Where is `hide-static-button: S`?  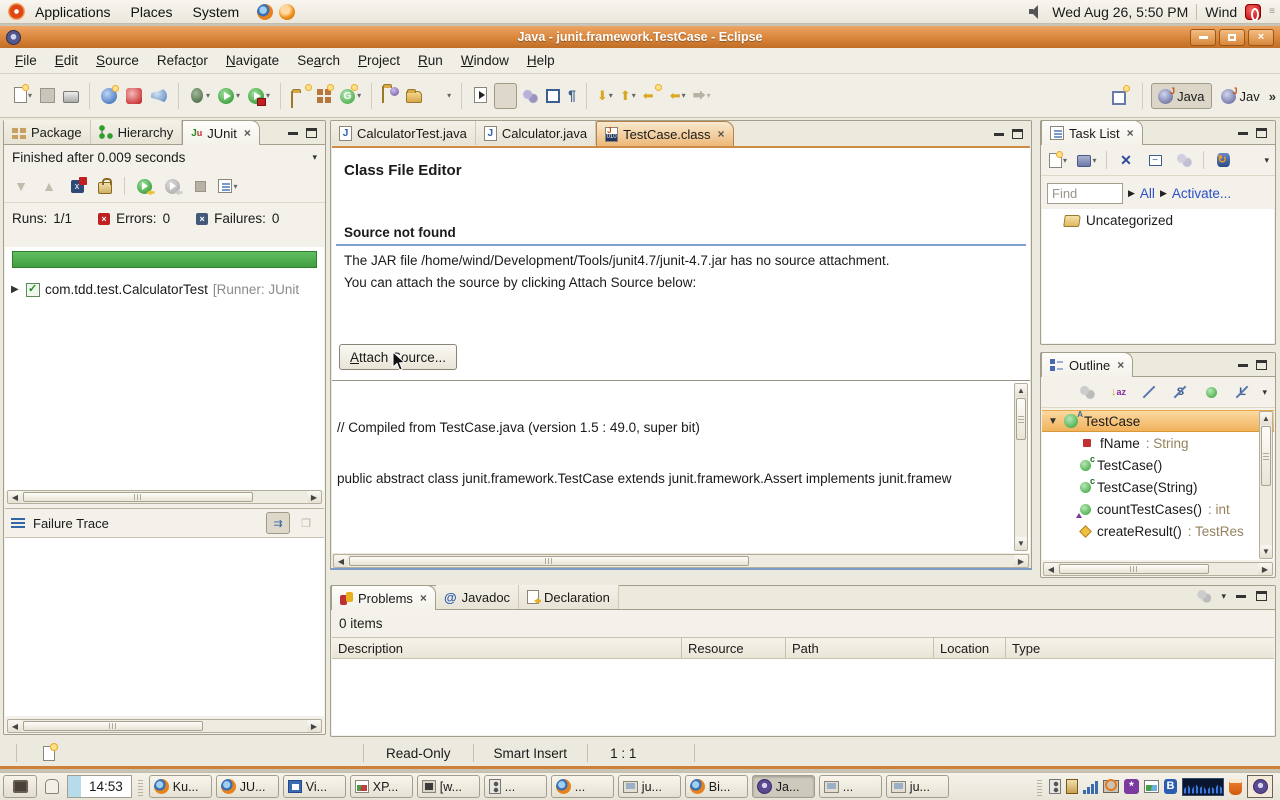
hide-static-button: S is located at coordinates (1180, 392).